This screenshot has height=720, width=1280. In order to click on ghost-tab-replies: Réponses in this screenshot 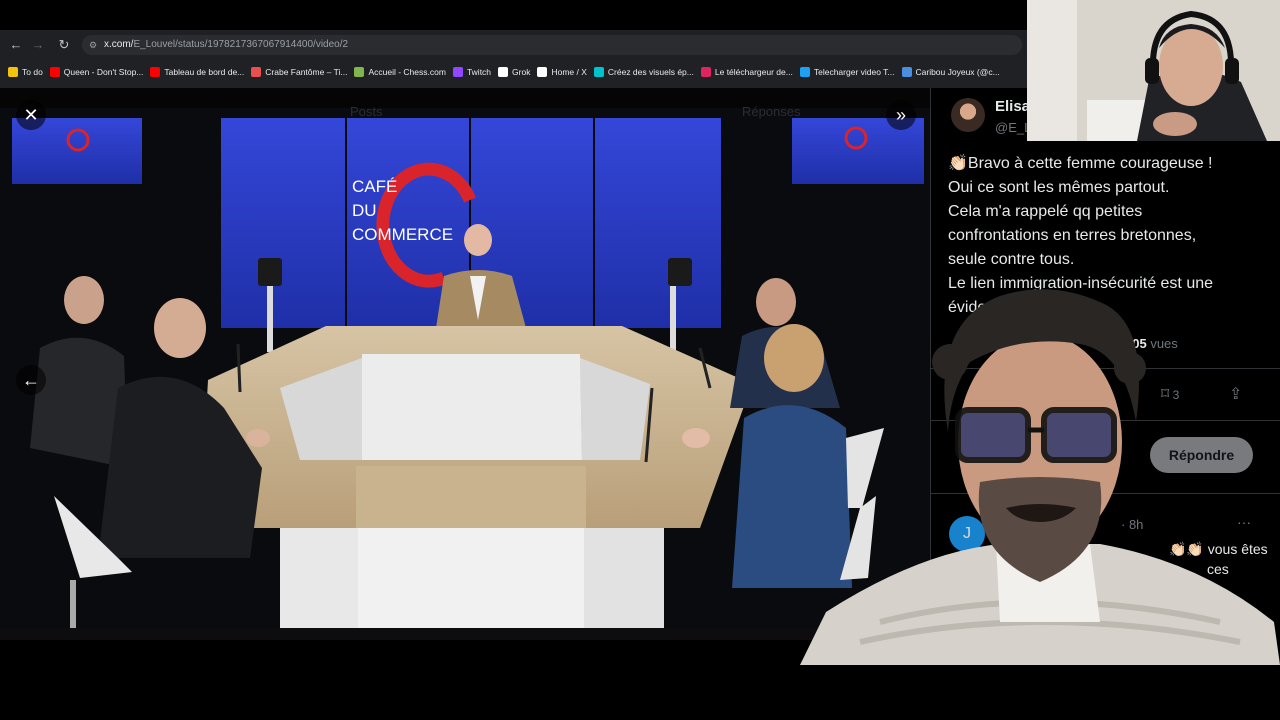, I will do `click(771, 111)`.